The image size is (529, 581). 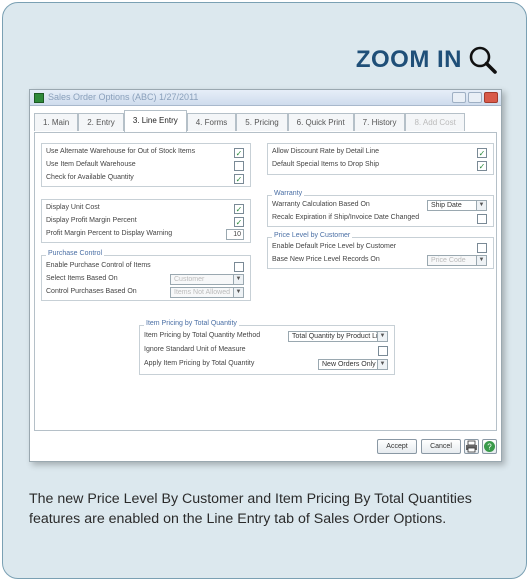 I want to click on printer-glyph, so click(x=471, y=446).